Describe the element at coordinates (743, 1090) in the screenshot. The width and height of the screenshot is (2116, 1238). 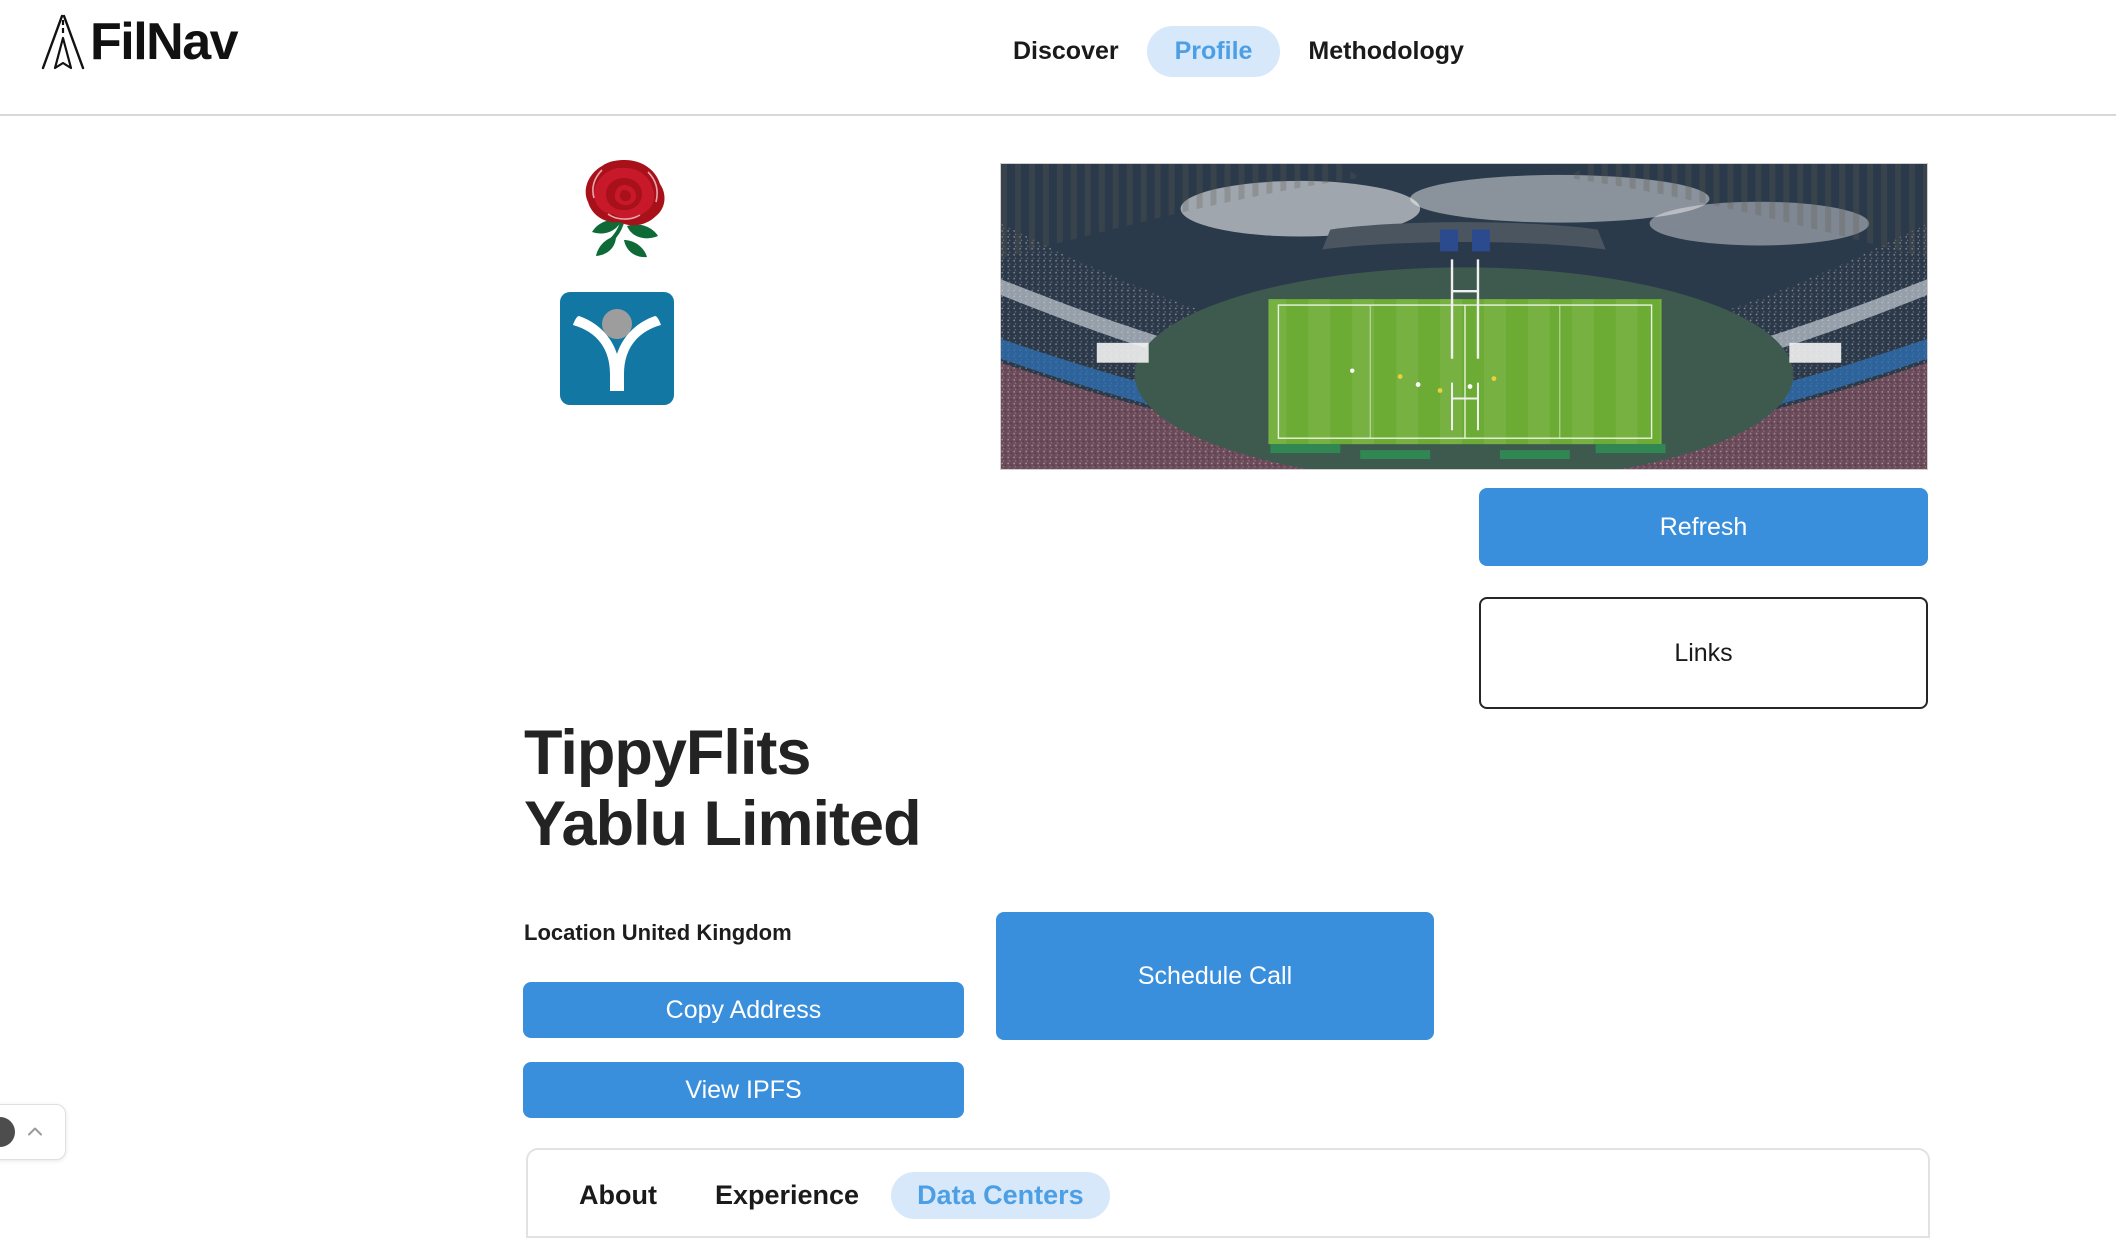
I see `view-ipfs-button: View IPFS` at that location.